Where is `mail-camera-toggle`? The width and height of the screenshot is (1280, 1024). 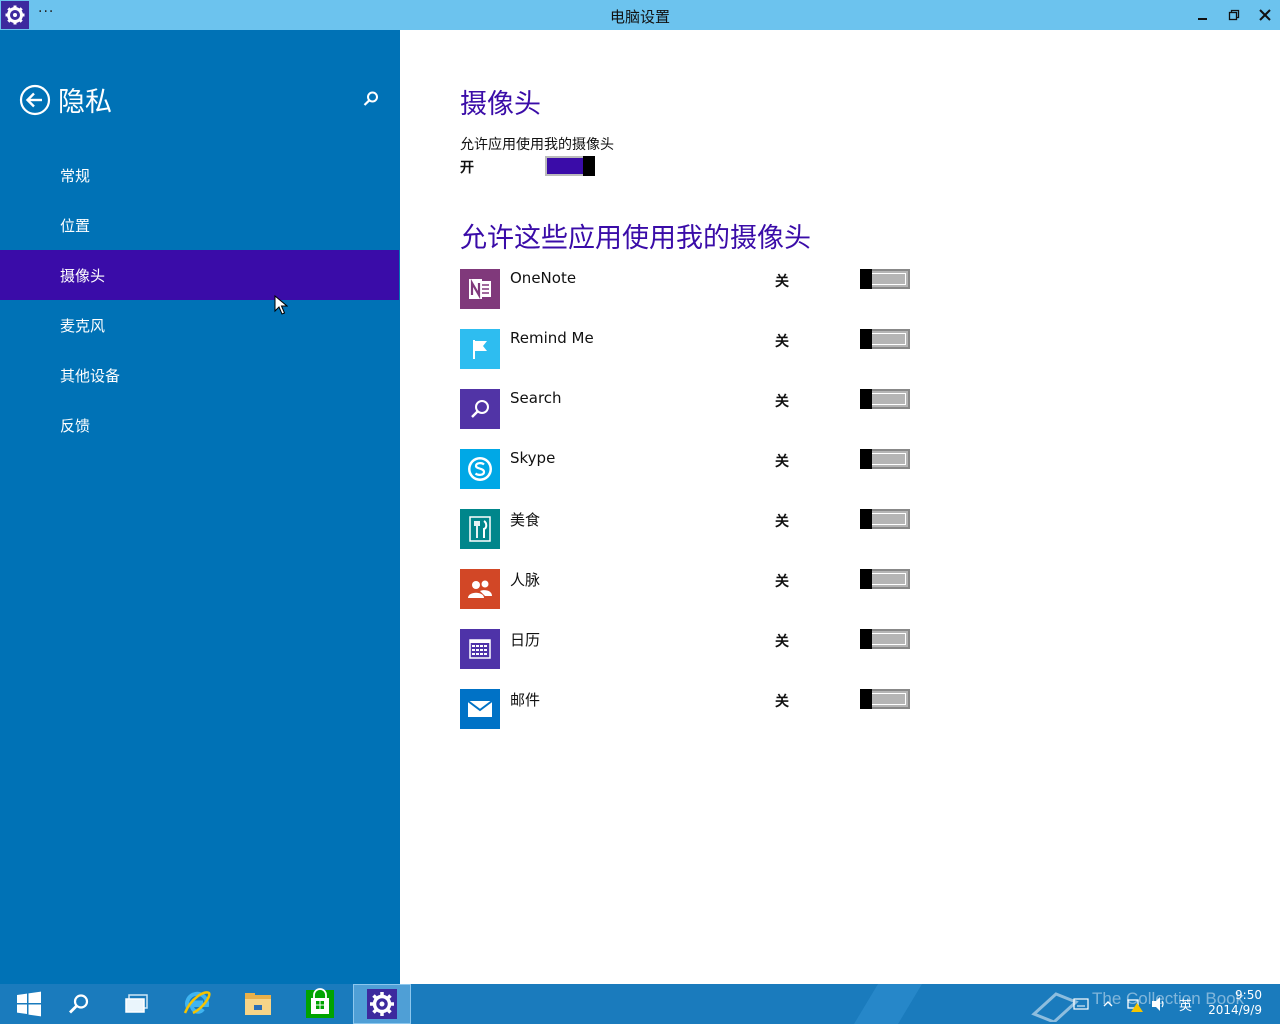 mail-camera-toggle is located at coordinates (885, 699).